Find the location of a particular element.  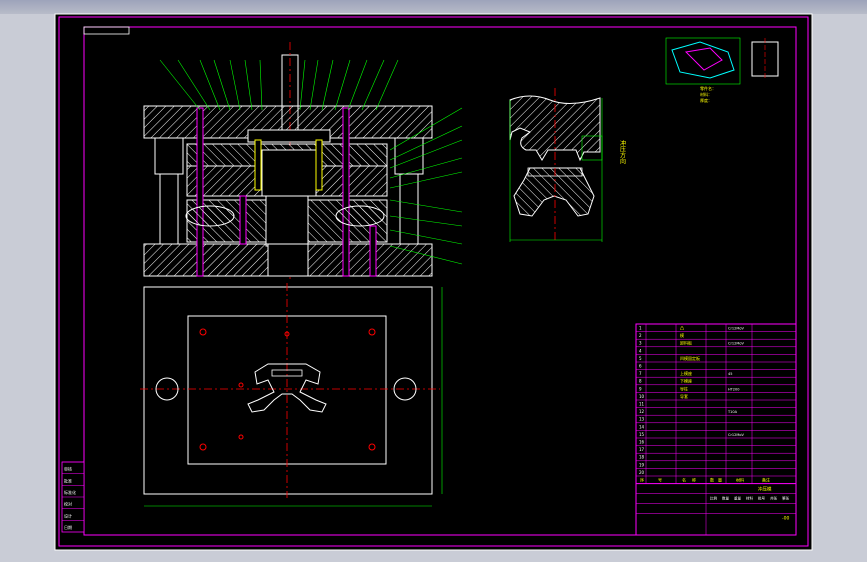

parts-header-cell: 序 is located at coordinates (642, 480).